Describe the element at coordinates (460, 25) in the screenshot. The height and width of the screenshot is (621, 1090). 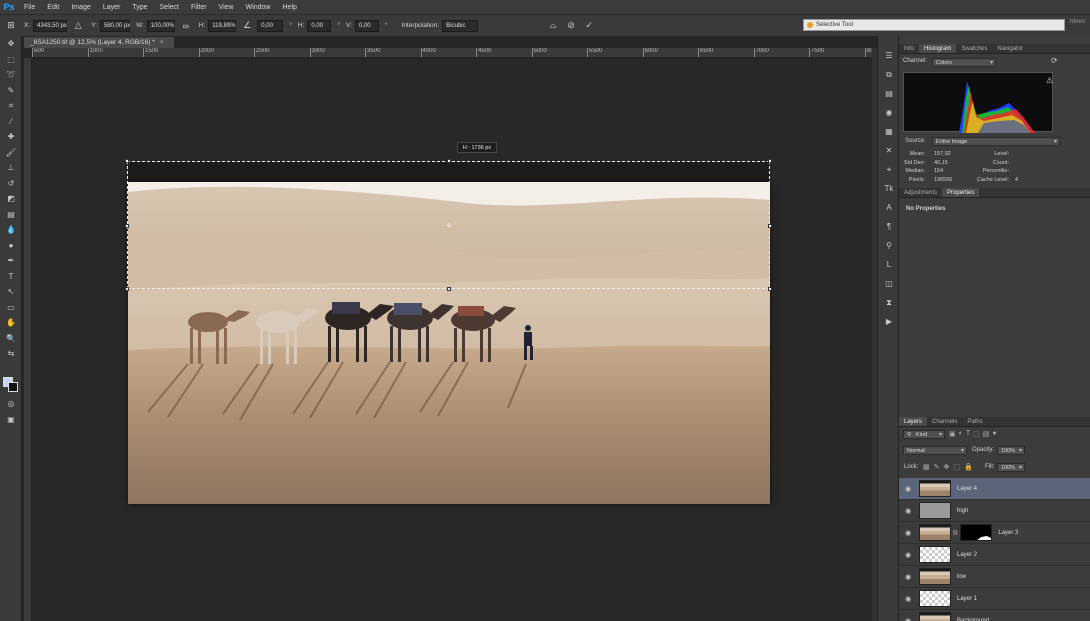
I see `interpolation-select: Bicubic` at that location.